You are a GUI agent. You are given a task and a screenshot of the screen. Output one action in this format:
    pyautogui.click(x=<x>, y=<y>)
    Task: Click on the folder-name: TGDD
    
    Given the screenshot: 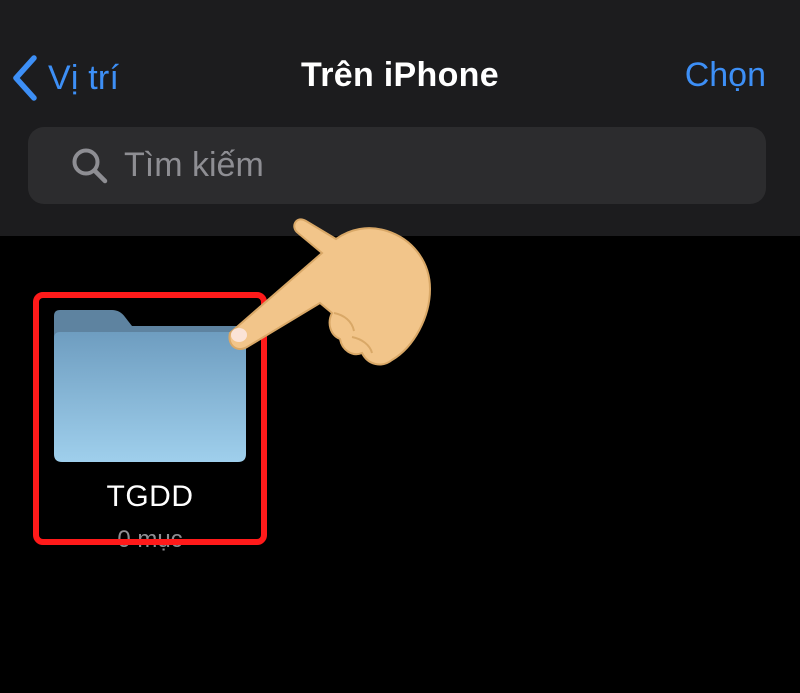 What is the action you would take?
    pyautogui.click(x=150, y=496)
    